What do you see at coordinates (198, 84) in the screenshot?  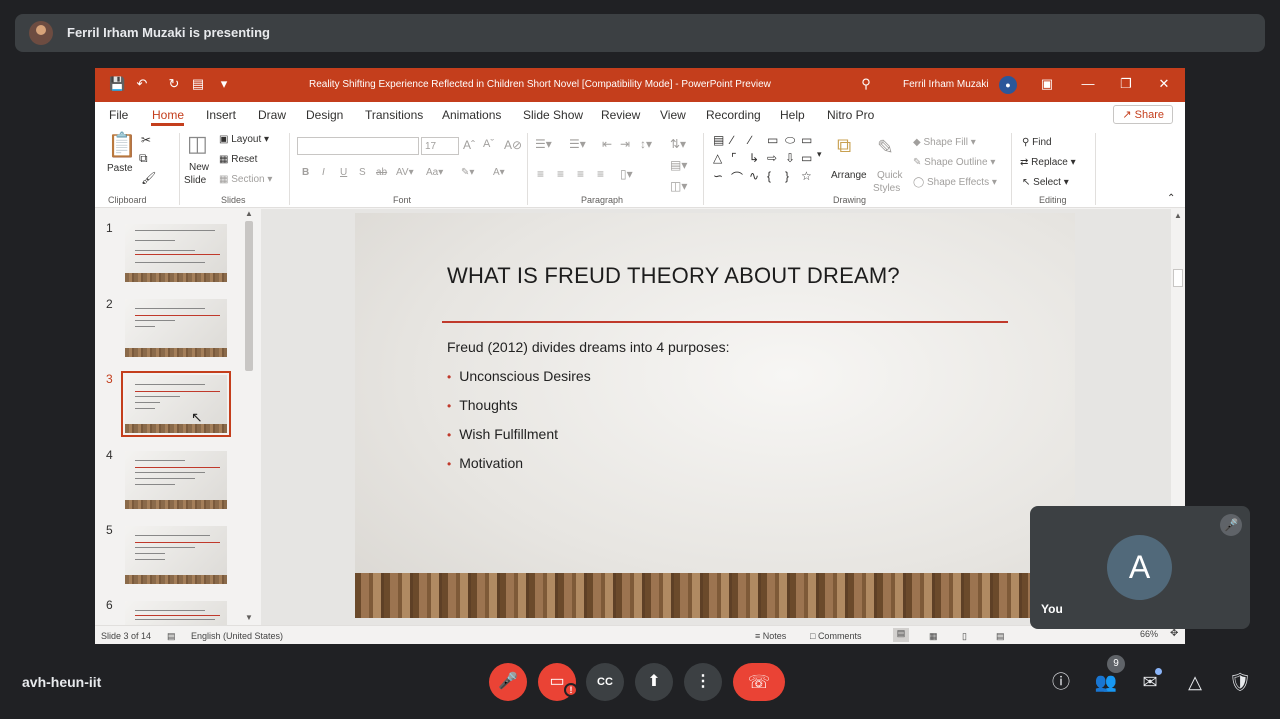 I see `presenter-view-icon: ▤` at bounding box center [198, 84].